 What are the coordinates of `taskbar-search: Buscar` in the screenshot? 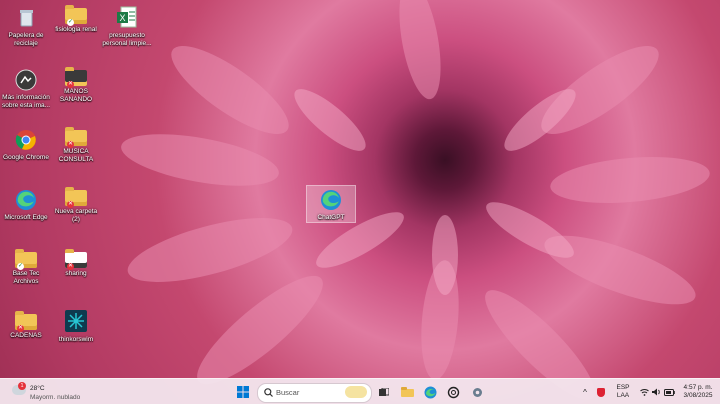 It's located at (314, 393).